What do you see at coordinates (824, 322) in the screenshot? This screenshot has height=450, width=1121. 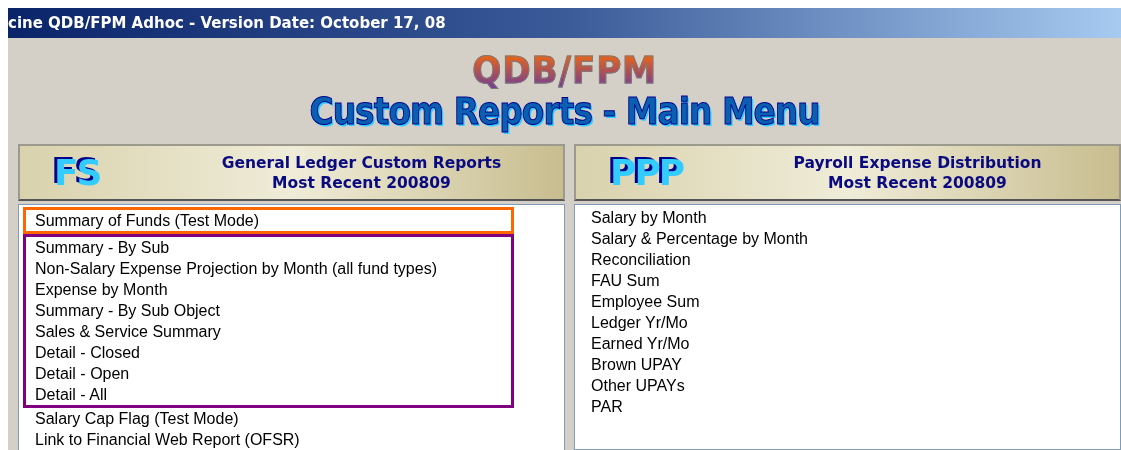 I see `report-item: Ledger Yr/Mo` at bounding box center [824, 322].